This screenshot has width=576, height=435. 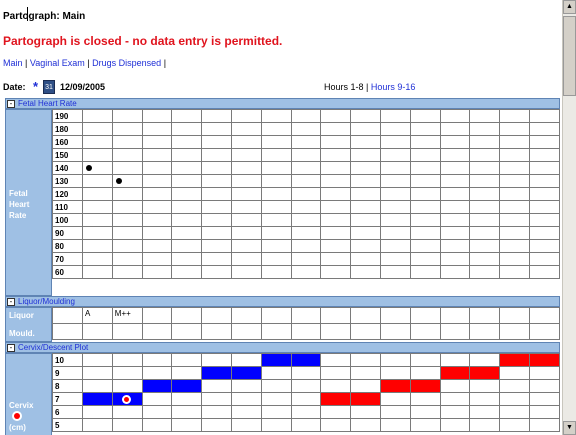 I want to click on row-label: 70, so click(x=67, y=259).